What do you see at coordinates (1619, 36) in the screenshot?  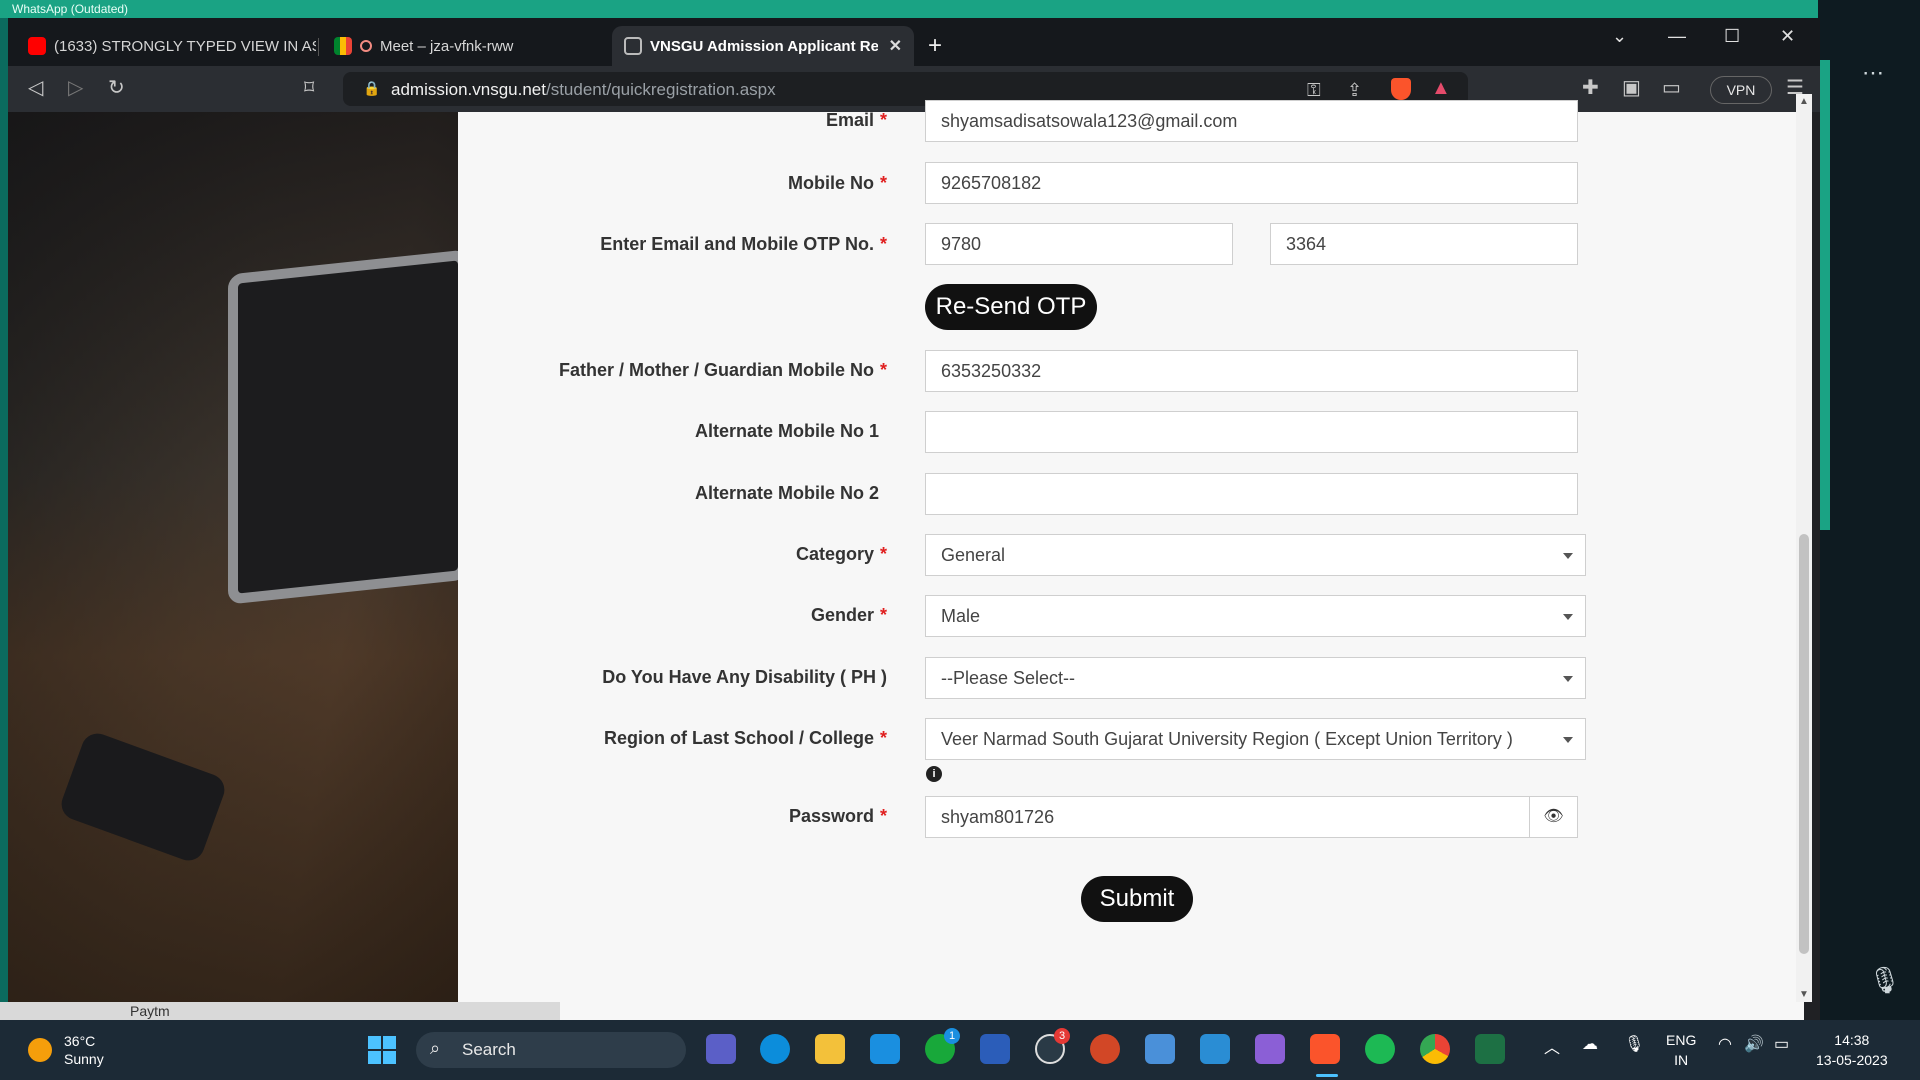 I see `tab-search-icon: ⌄` at bounding box center [1619, 36].